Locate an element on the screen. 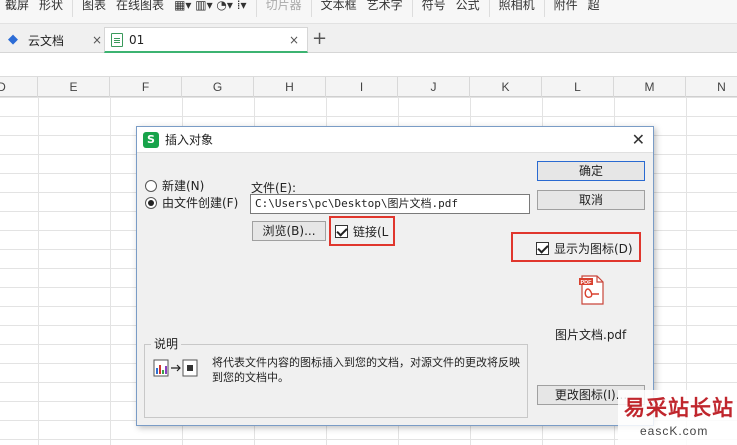 The image size is (737, 445). column-header-cell: N is located at coordinates (711, 87).